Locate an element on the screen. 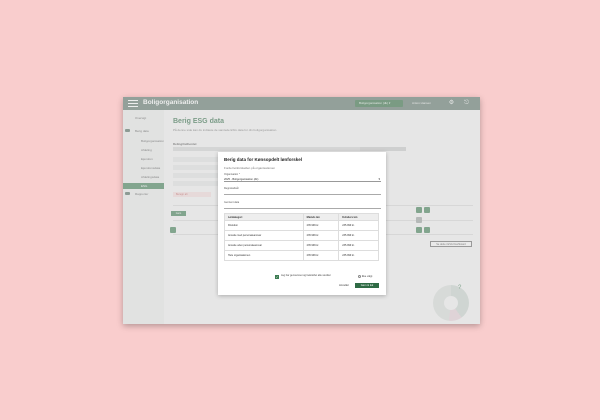 The width and height of the screenshot is (600, 420). not-selected-radio: Ikke valgt is located at coordinates (365, 276).